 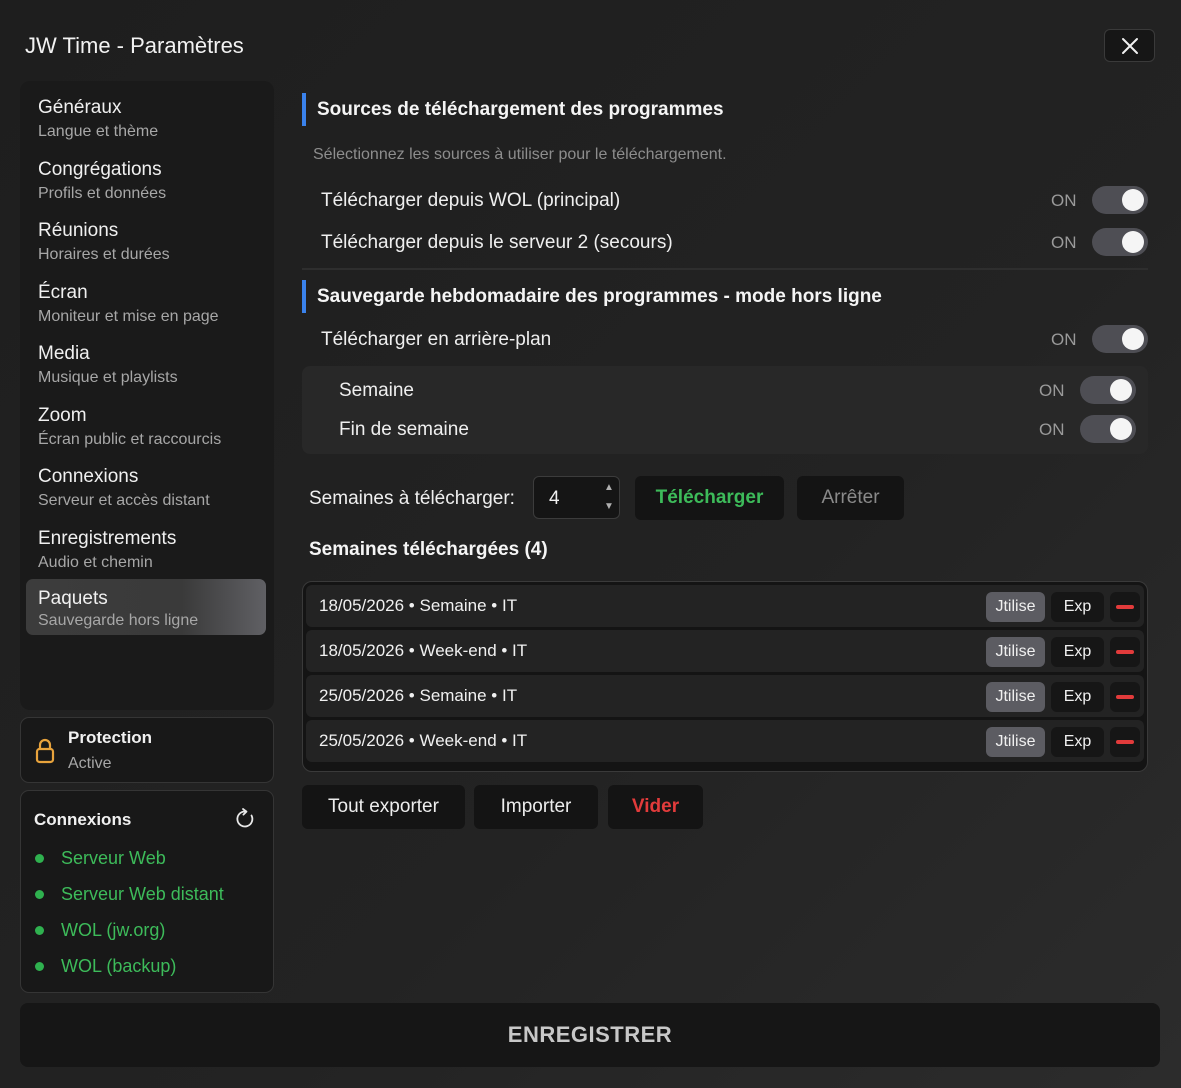 I want to click on download-button: Télécharger, so click(x=709, y=498).